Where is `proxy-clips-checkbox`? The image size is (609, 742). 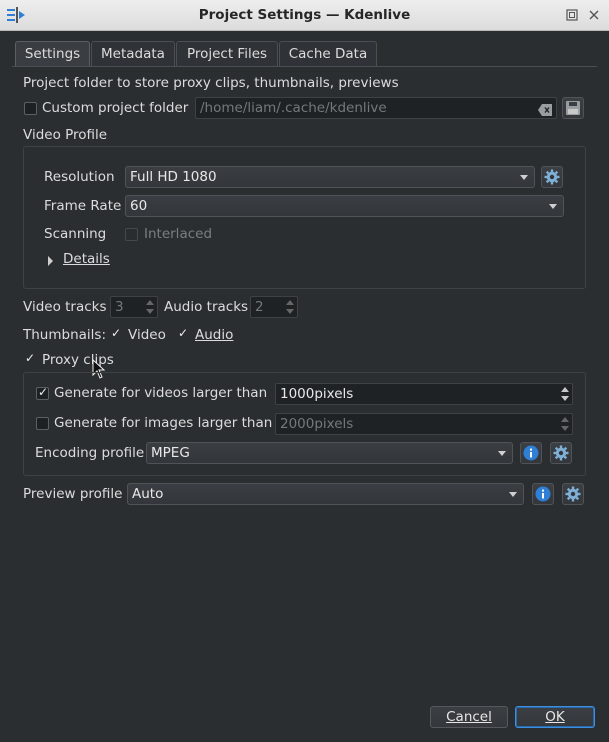 proxy-clips-checkbox is located at coordinates (30, 359).